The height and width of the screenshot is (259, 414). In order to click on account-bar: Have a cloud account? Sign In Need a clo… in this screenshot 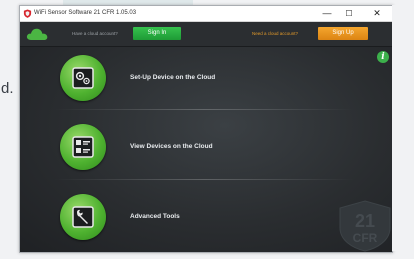, I will do `click(206, 34)`.